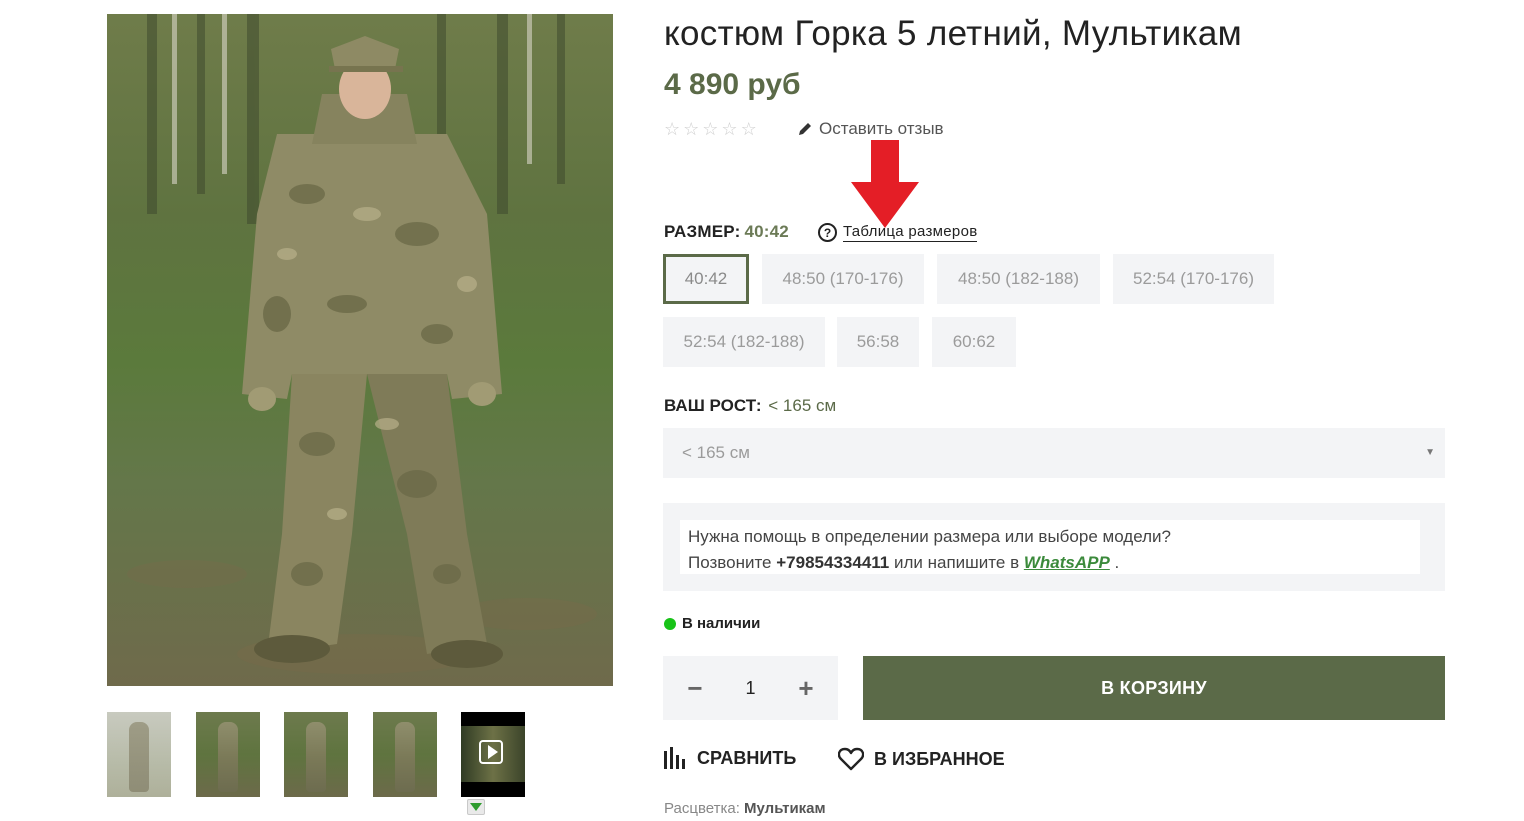 This screenshot has height=821, width=1524. I want to click on size-option-48-50-170-176: 48:50 (170-176), so click(843, 279).